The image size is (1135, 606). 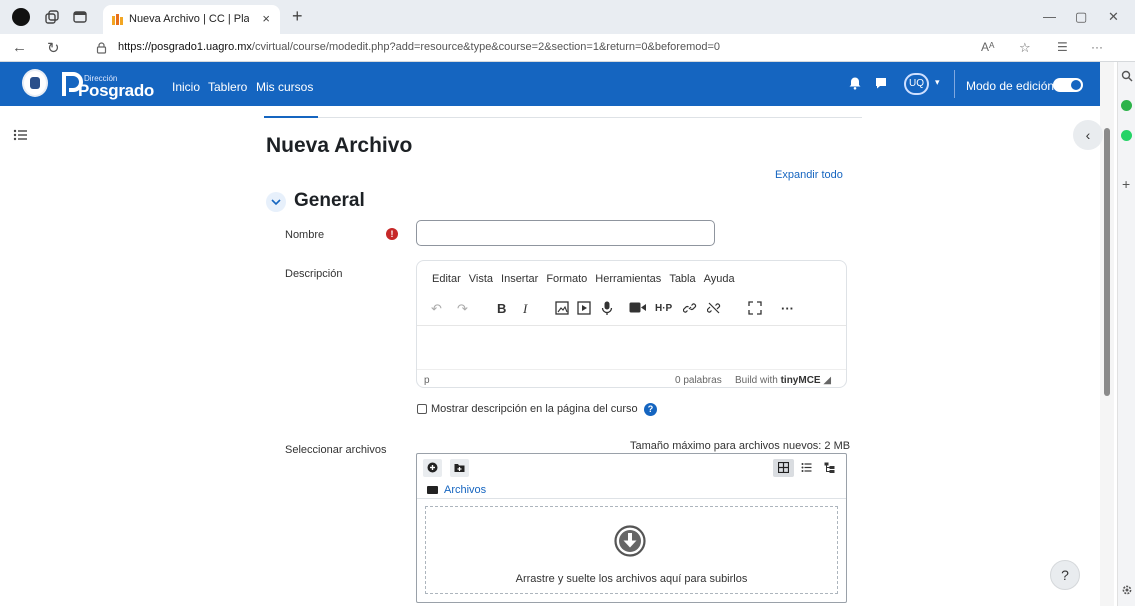 What do you see at coordinates (53, 48) in the screenshot?
I see `refresh-icon: ↻` at bounding box center [53, 48].